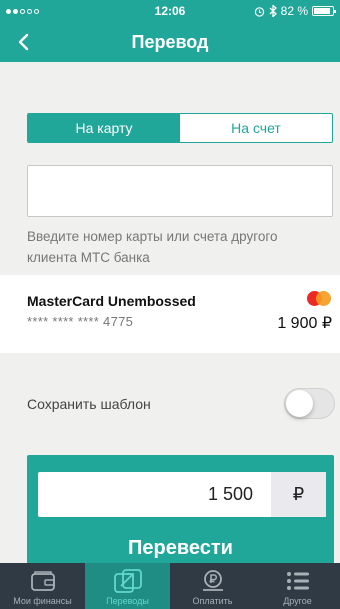 The image size is (340, 609). What do you see at coordinates (273, 11) in the screenshot?
I see `bluetooth-icon` at bounding box center [273, 11].